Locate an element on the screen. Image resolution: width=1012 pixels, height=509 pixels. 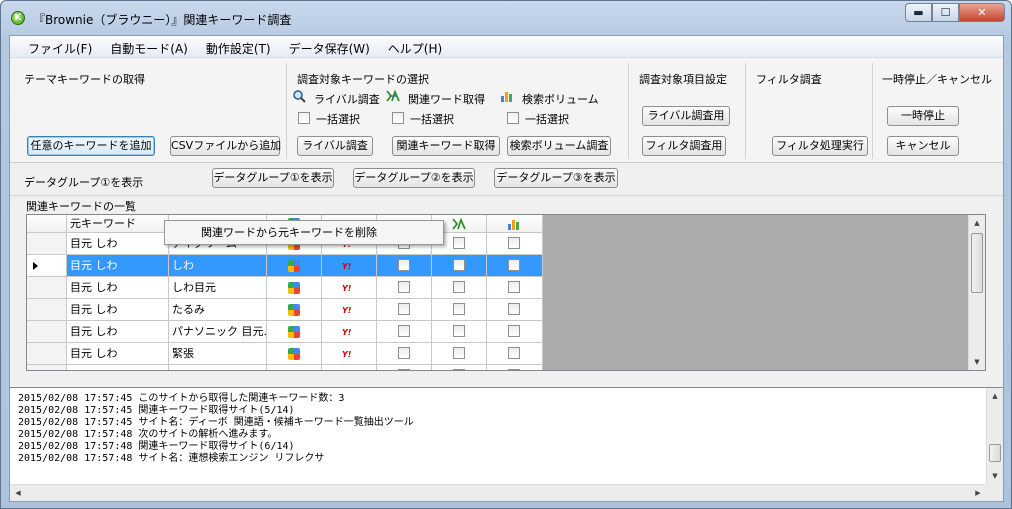
menu-settings: 動作設定(T) is located at coordinates (239, 46).